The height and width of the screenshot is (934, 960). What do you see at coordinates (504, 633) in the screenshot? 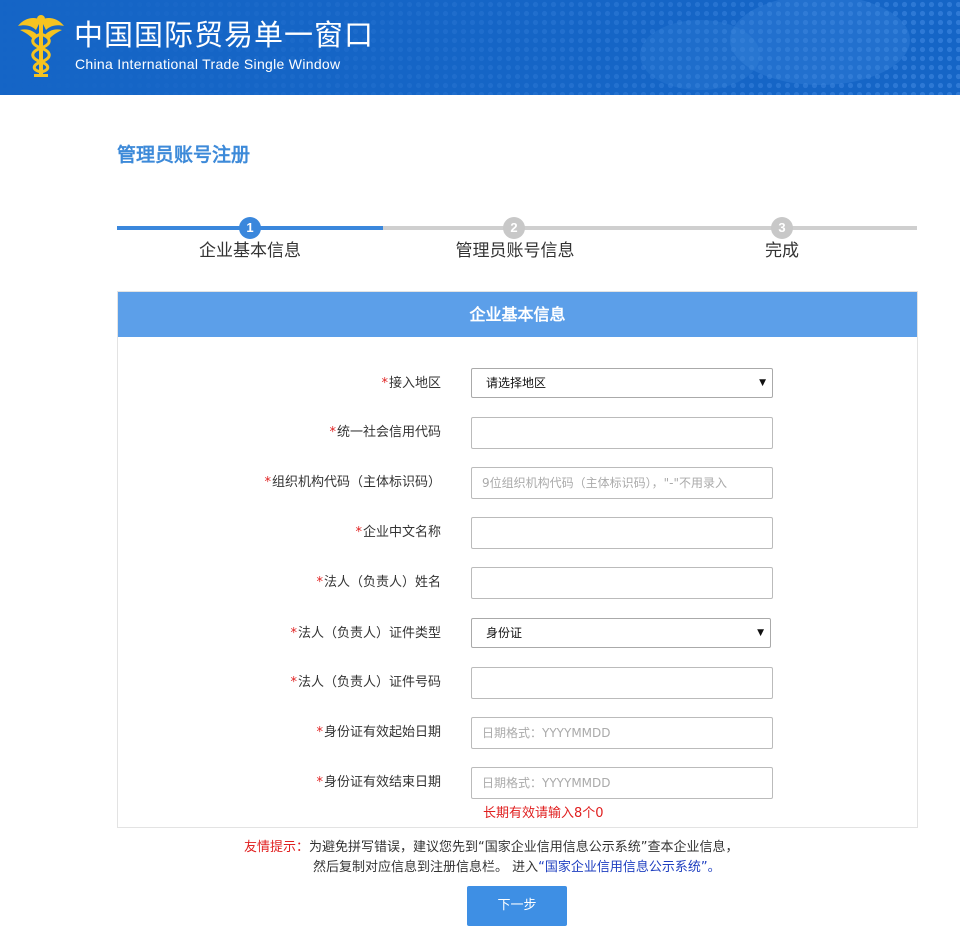
I see `id-type-select-value: 身份证` at bounding box center [504, 633].